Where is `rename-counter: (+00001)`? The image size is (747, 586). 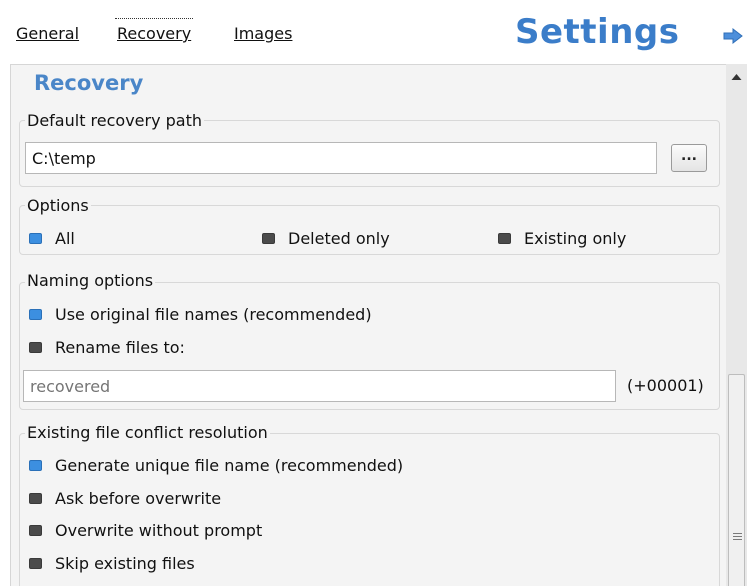 rename-counter: (+00001) is located at coordinates (665, 385).